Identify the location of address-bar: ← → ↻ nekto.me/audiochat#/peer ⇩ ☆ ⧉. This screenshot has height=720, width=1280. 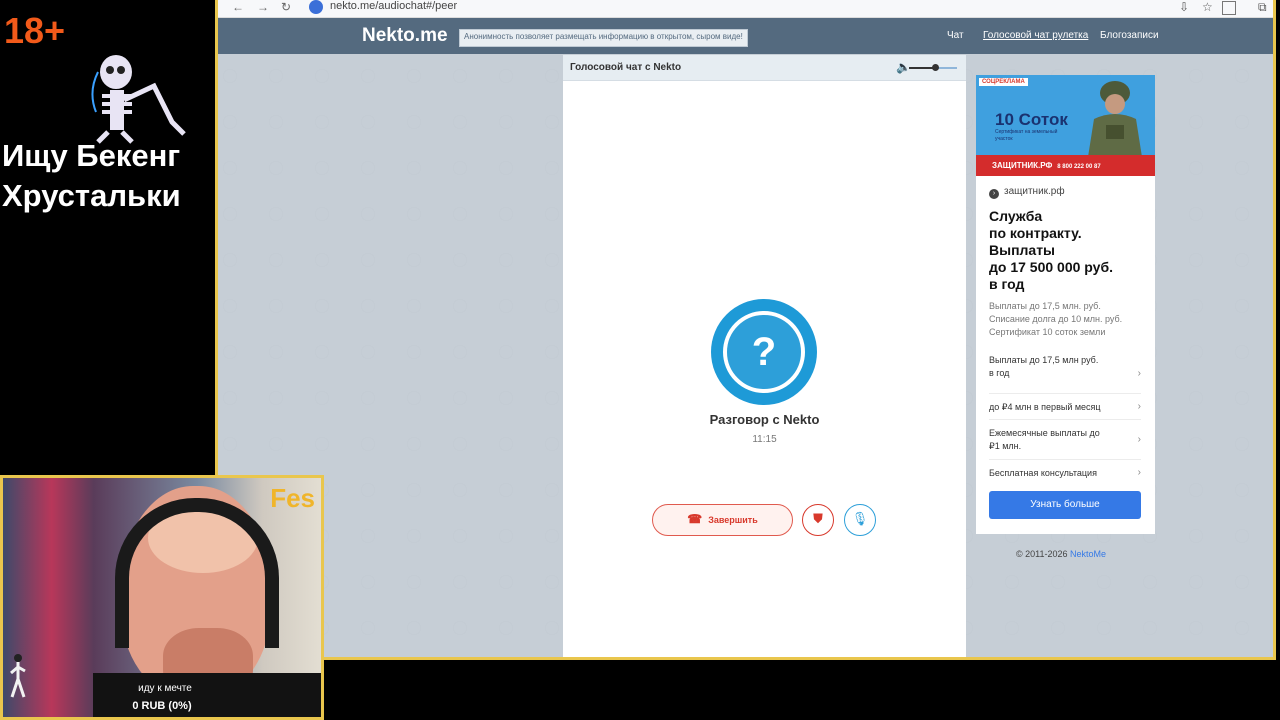
(745, 9).